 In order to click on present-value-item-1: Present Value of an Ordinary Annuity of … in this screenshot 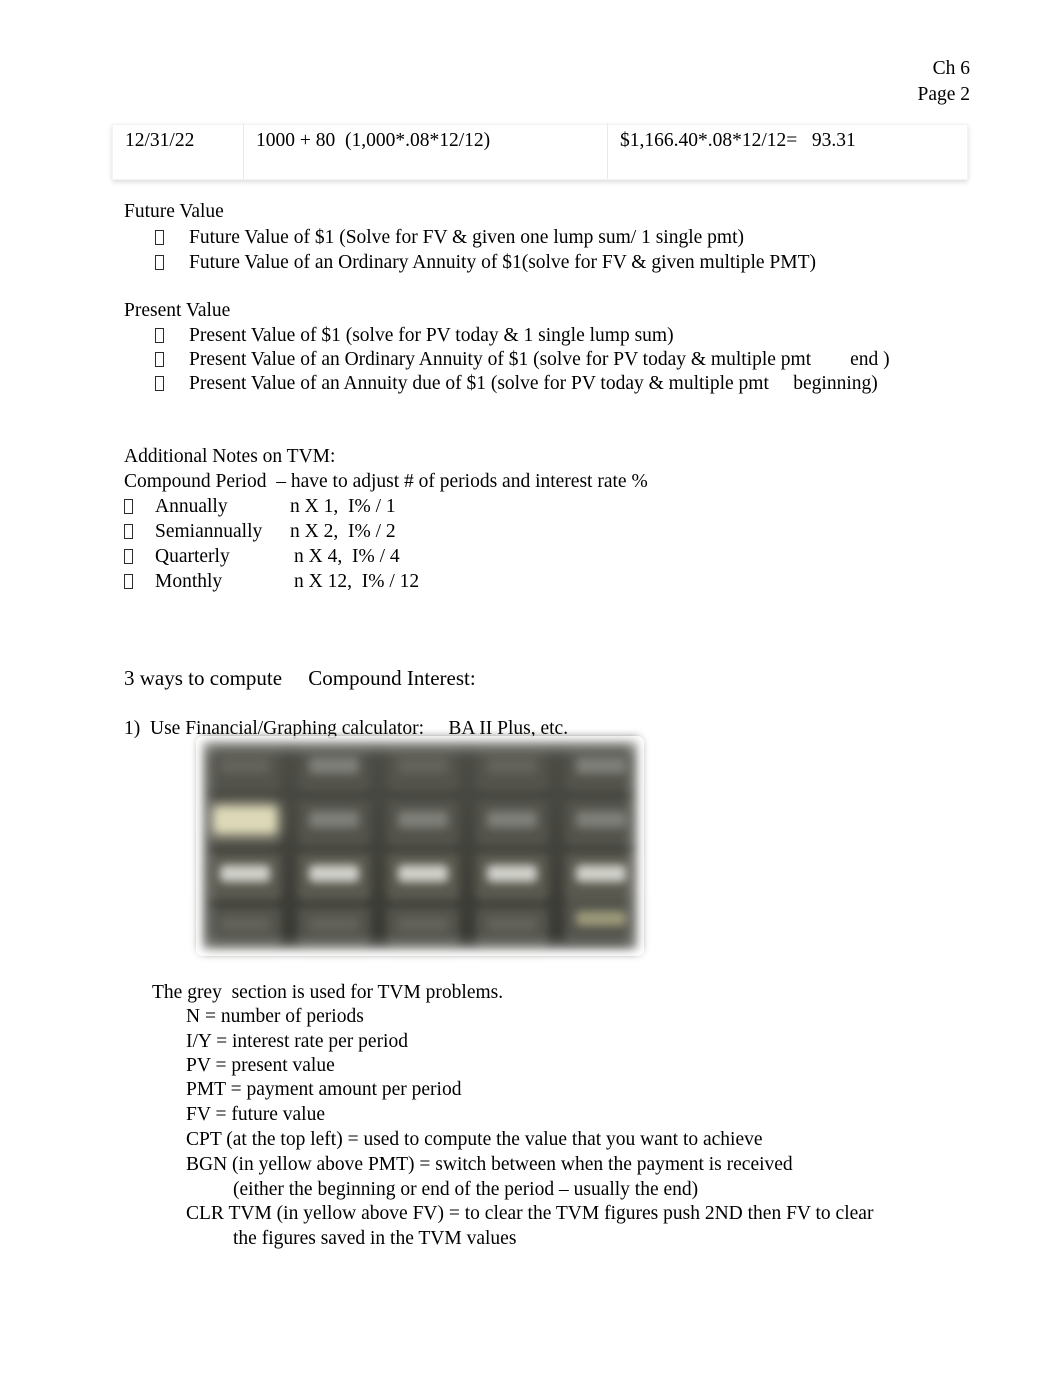, I will do `click(539, 359)`.